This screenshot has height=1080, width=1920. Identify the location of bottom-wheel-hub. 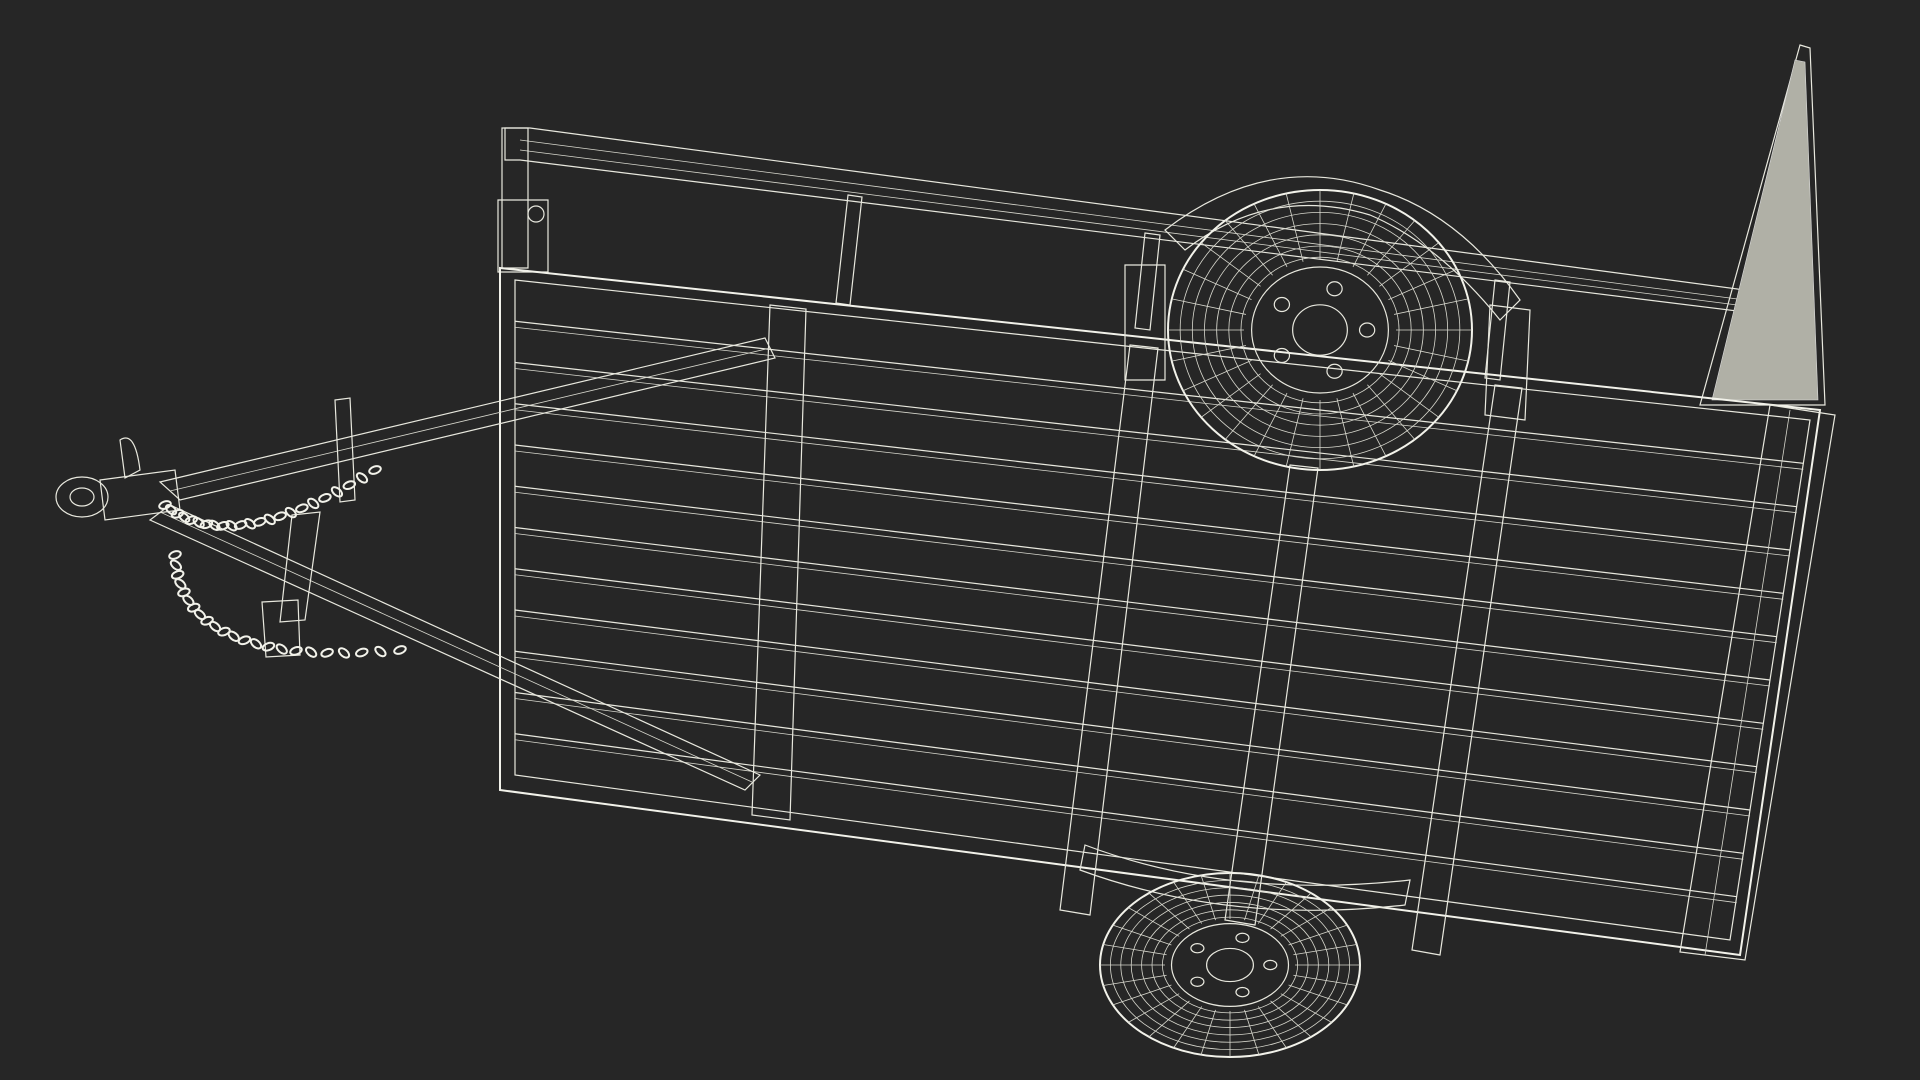
(1230, 964).